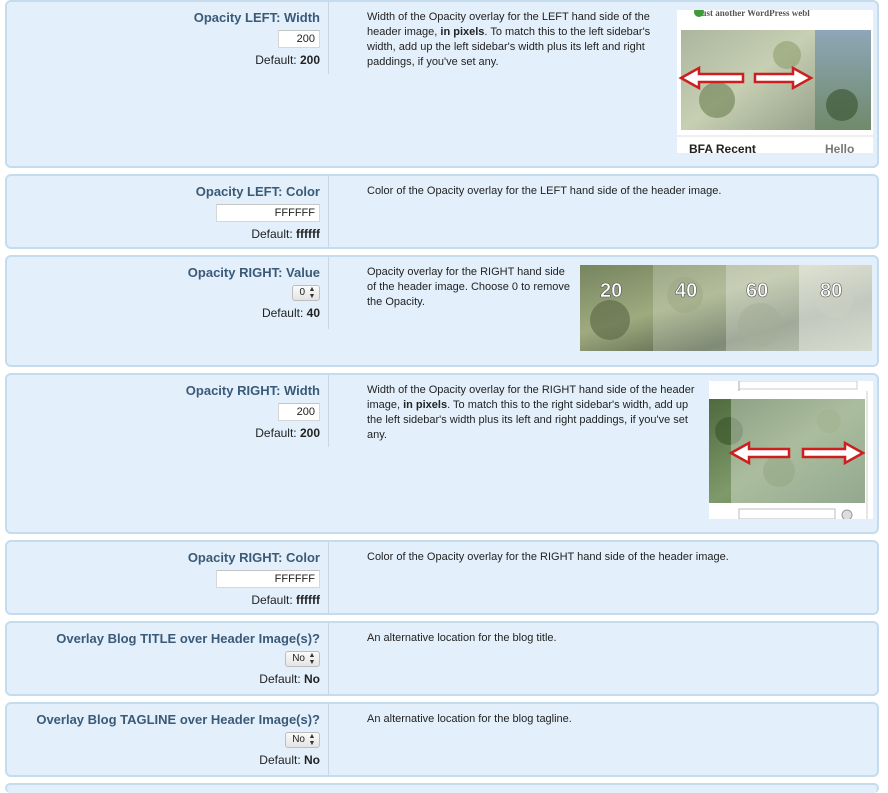 The image size is (888, 793). I want to click on option-label: Opacity LEFT: Color, so click(257, 191).